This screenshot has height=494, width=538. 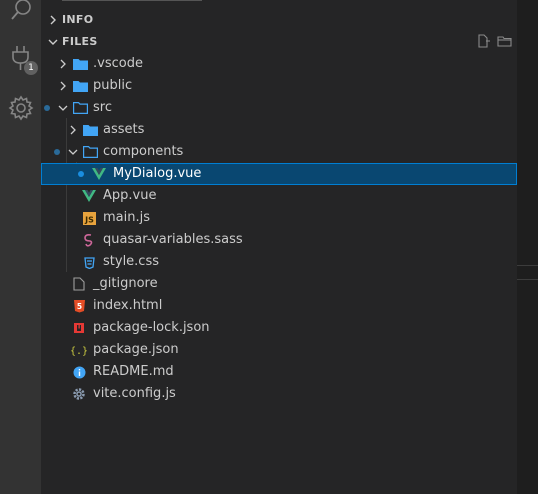 I want to click on tree-item-src-folder: src, so click(x=279, y=108).